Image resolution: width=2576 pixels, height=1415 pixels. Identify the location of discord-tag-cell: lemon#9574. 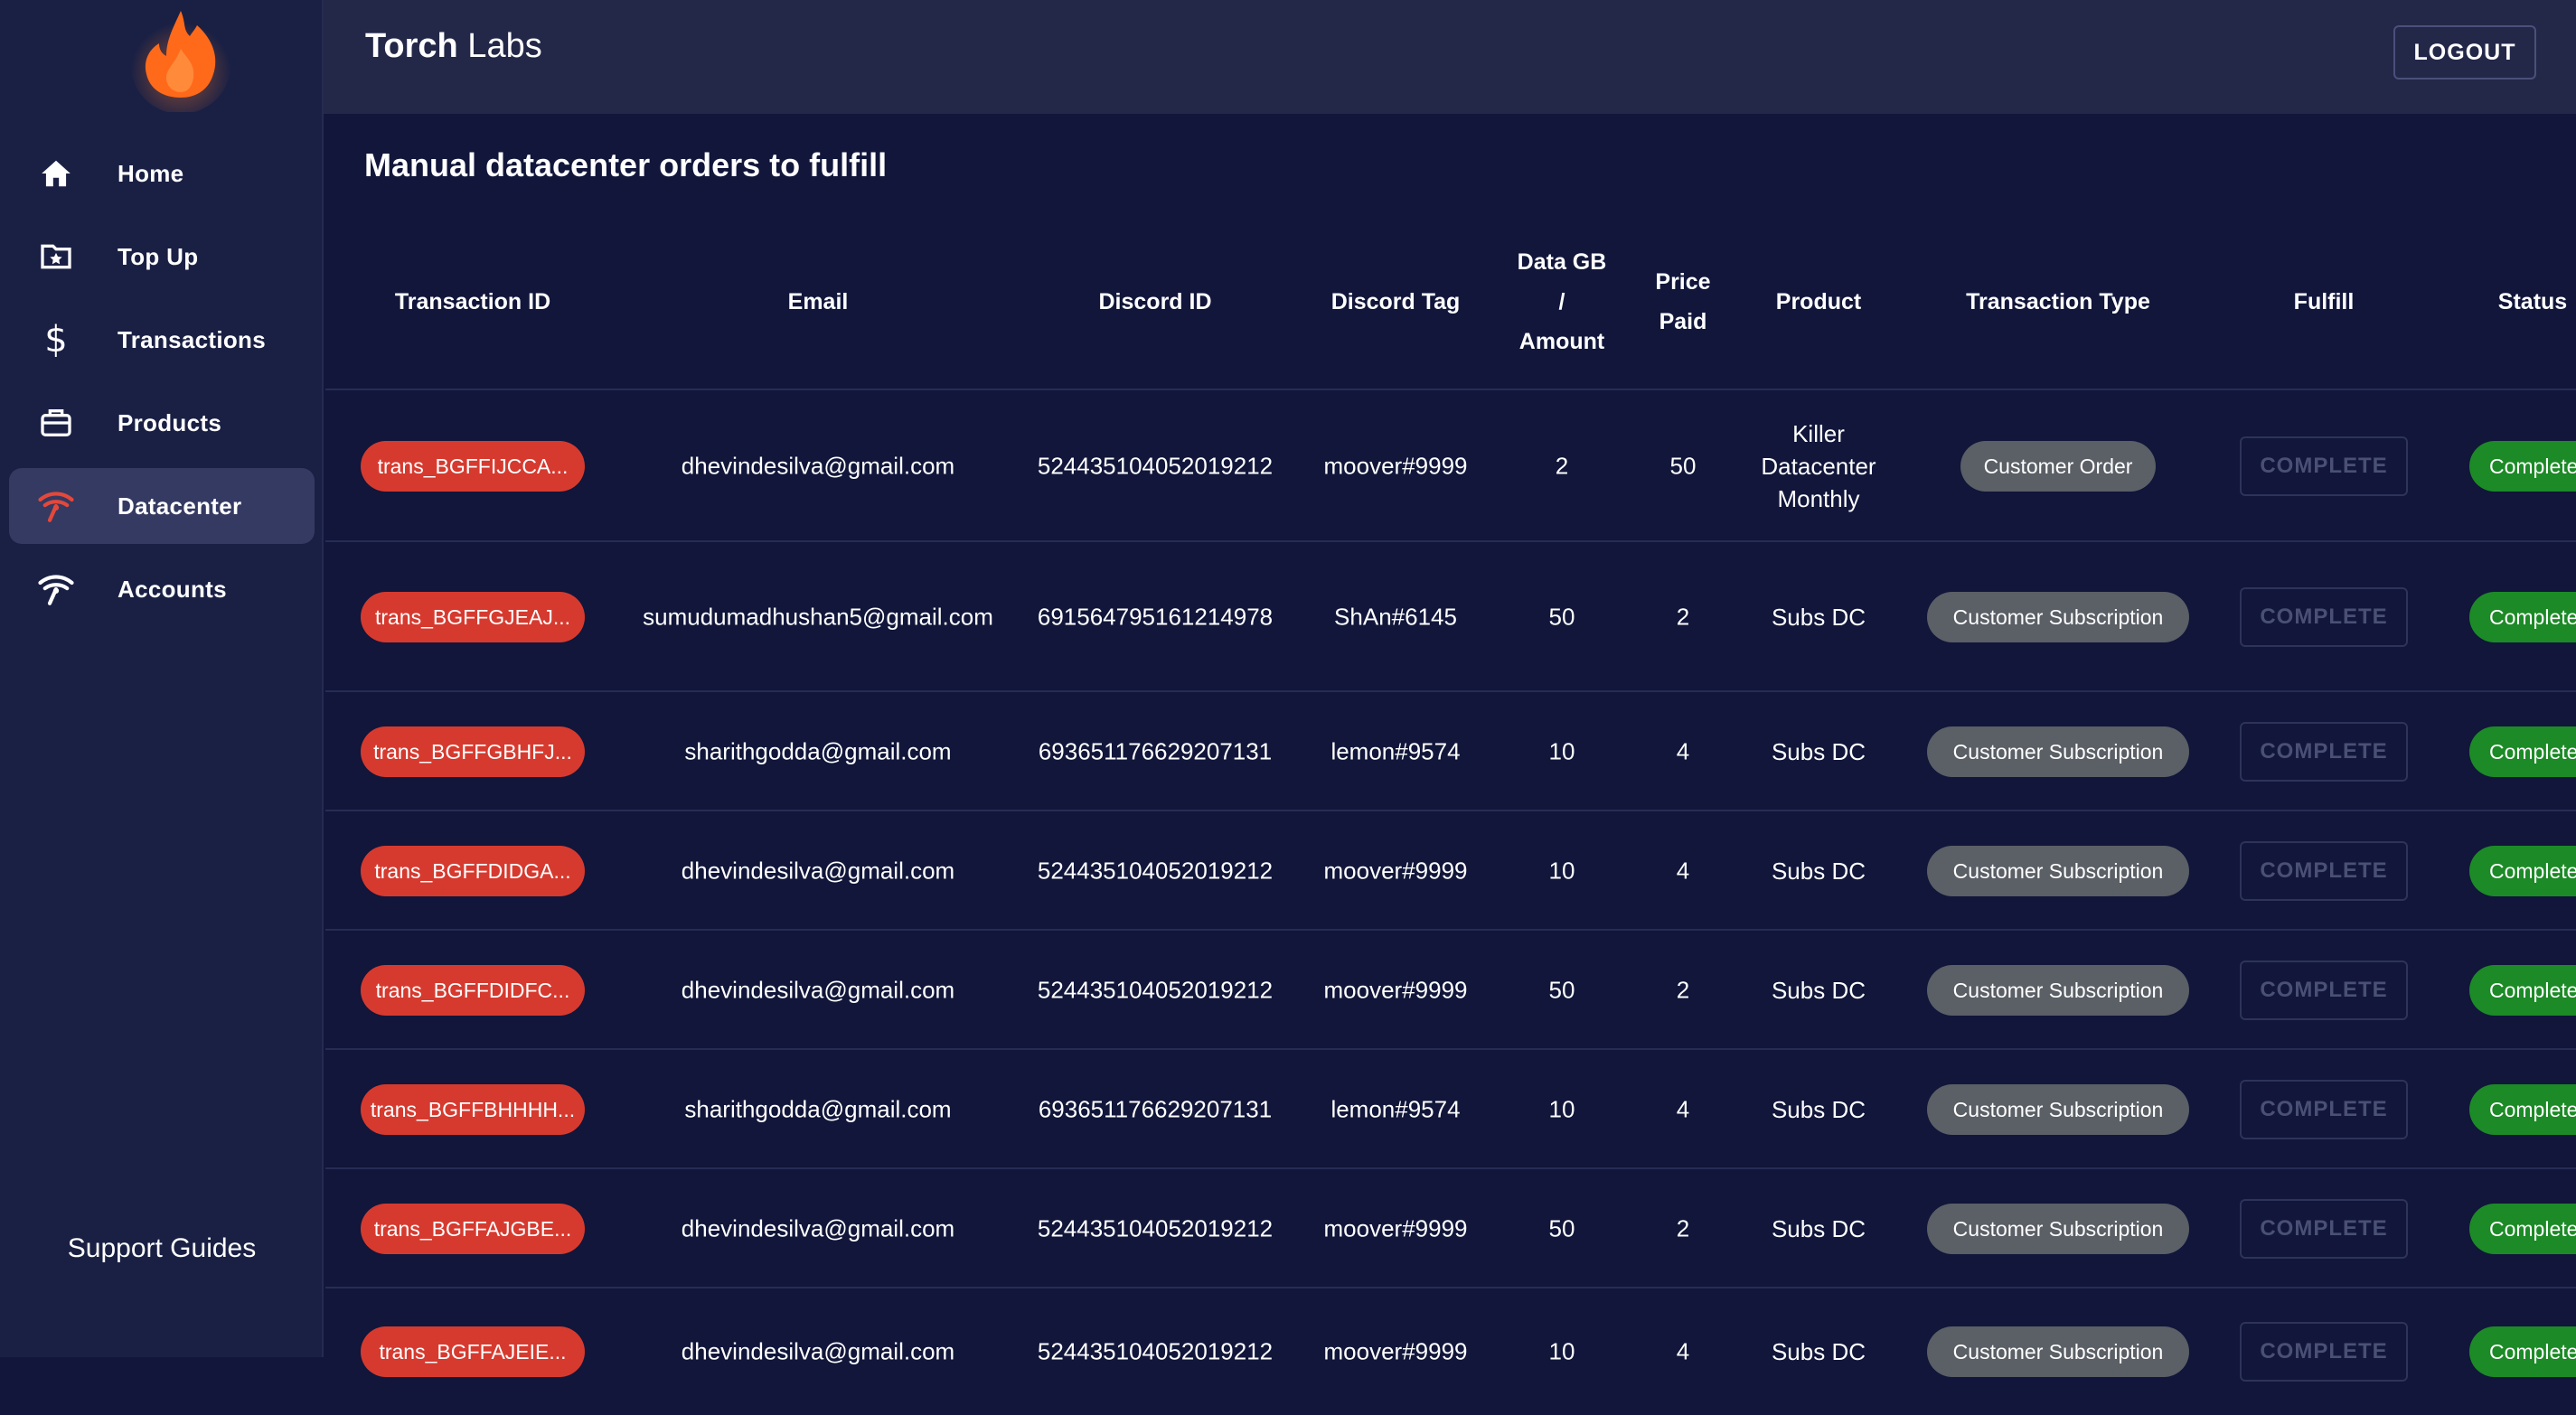
(1396, 751).